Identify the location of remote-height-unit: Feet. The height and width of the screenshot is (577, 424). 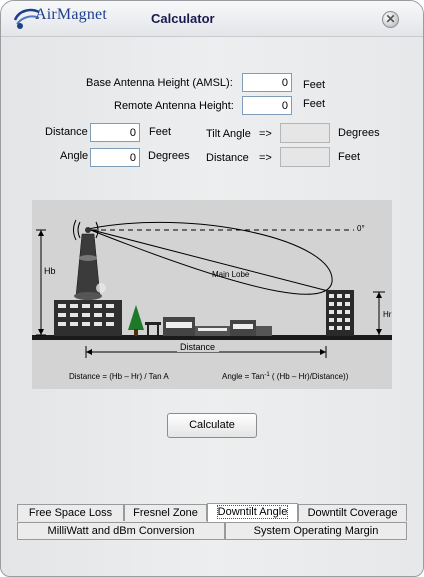
(314, 104).